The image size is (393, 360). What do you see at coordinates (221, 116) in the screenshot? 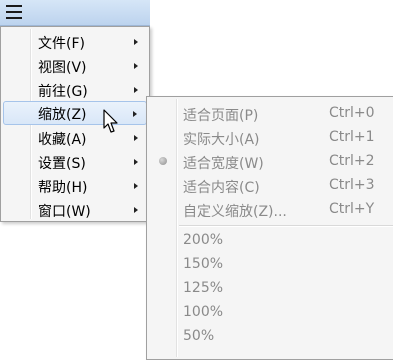
I see `menu-item-label: 适合页面(P)` at bounding box center [221, 116].